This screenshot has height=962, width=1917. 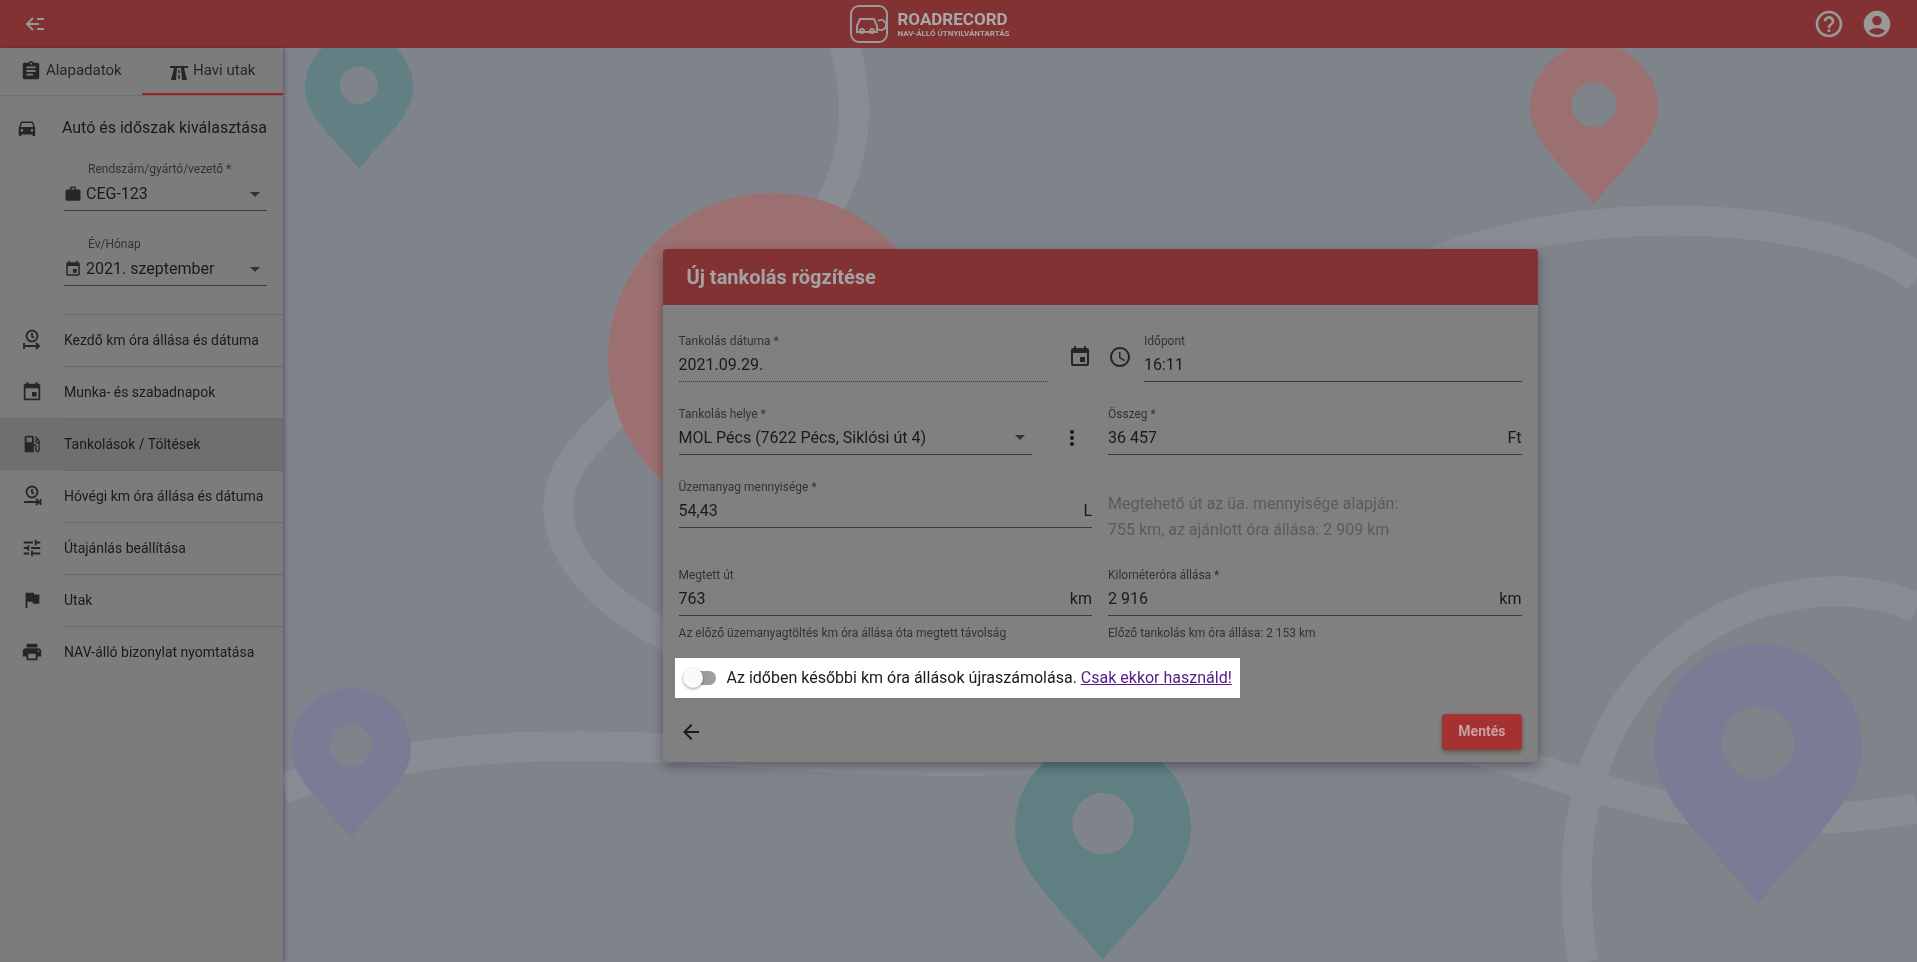 I want to click on briefcase-icon, so click(x=73, y=194).